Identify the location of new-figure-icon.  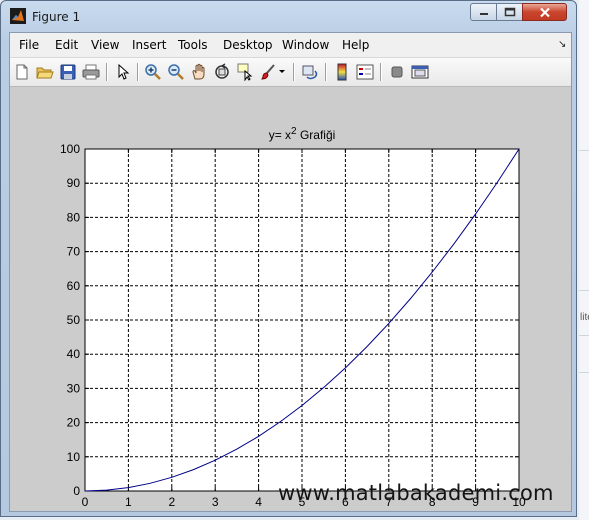
(22, 72).